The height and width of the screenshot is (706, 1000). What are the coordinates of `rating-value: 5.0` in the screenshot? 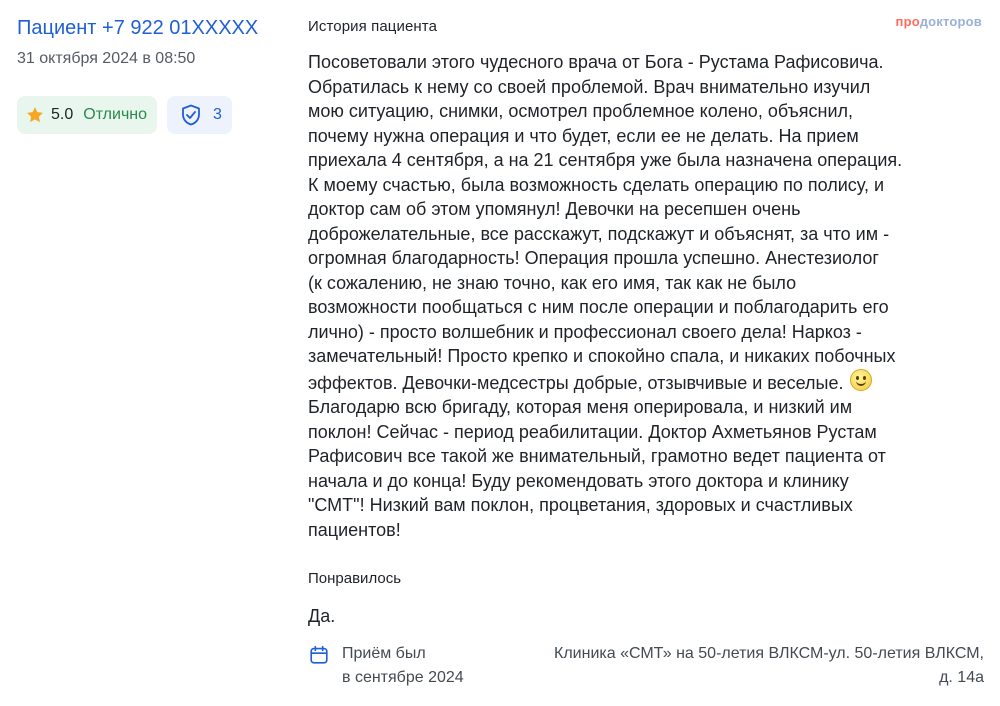 It's located at (62, 114).